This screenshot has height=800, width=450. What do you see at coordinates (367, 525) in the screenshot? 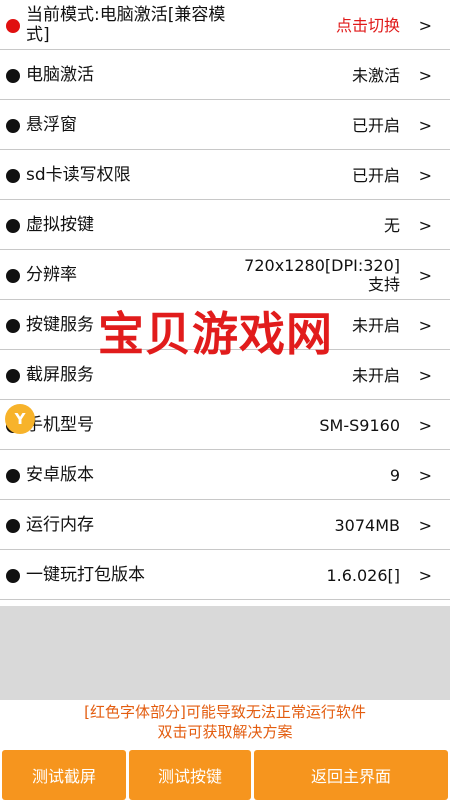
I see `row-value: 3074MB` at bounding box center [367, 525].